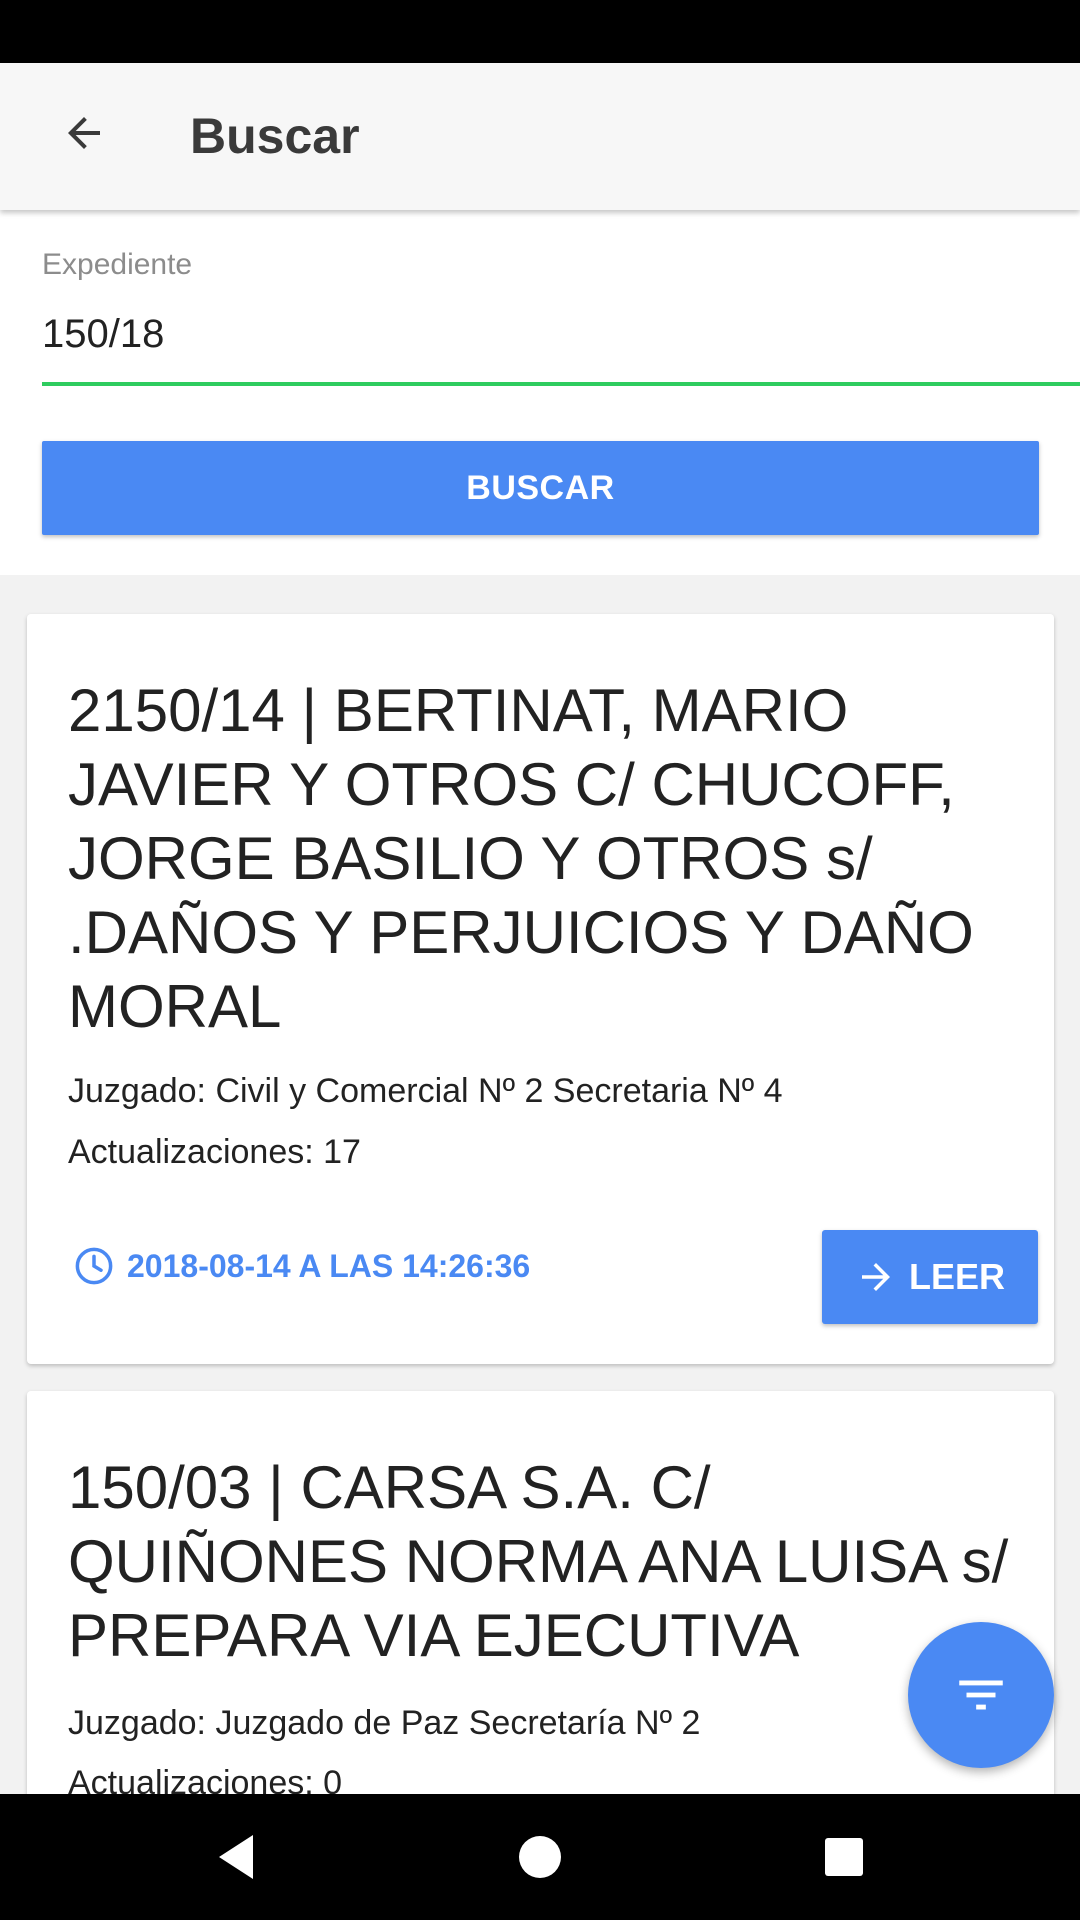 The image size is (1080, 1920). What do you see at coordinates (542, 334) in the screenshot?
I see `expediente-input` at bounding box center [542, 334].